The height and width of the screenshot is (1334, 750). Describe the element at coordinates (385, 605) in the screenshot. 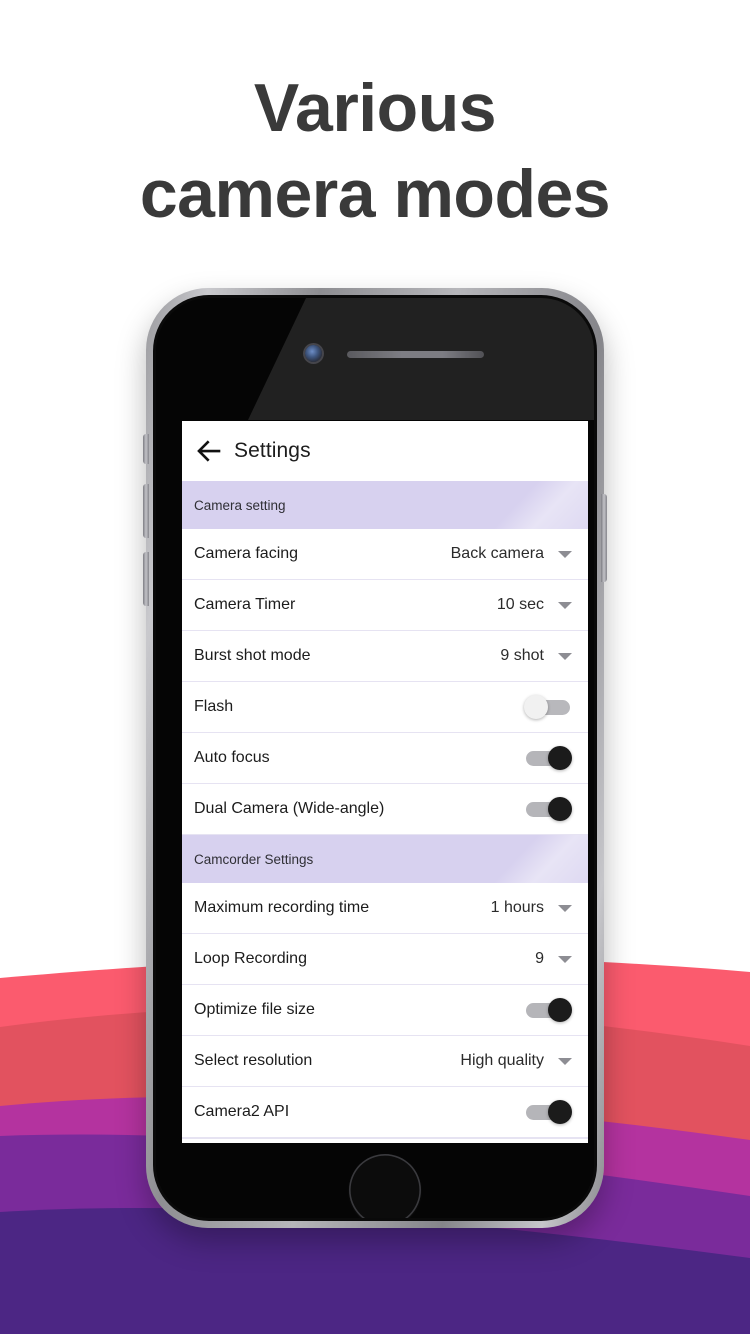

I see `setting-row-camera-timer: Camera Timer 10 sec` at that location.